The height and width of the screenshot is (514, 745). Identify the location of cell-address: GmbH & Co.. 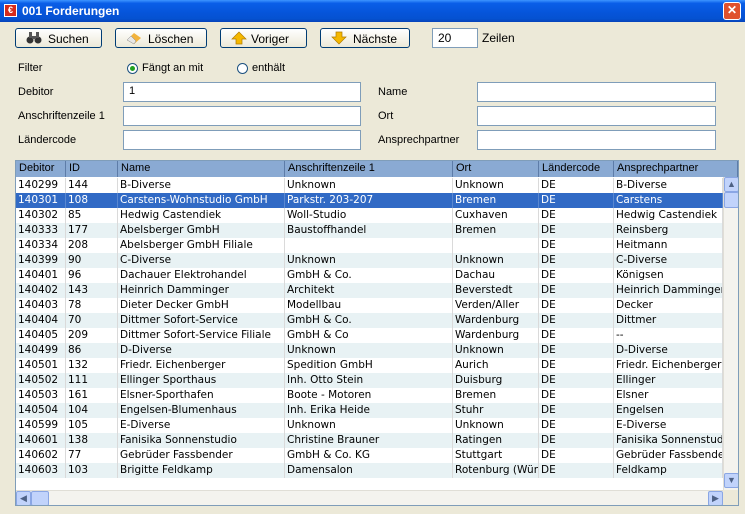
(369, 320).